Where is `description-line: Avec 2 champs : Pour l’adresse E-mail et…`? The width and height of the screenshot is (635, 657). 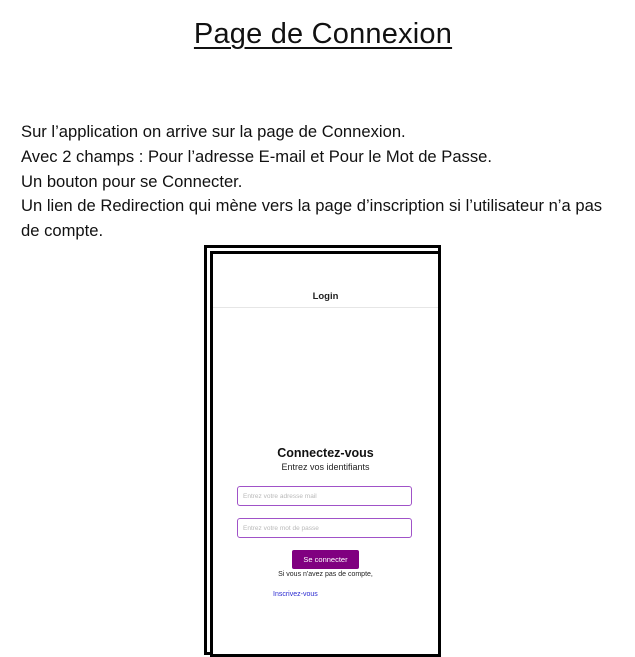
description-line: Avec 2 champs : Pour l’adresse E-mail et… is located at coordinates (256, 156).